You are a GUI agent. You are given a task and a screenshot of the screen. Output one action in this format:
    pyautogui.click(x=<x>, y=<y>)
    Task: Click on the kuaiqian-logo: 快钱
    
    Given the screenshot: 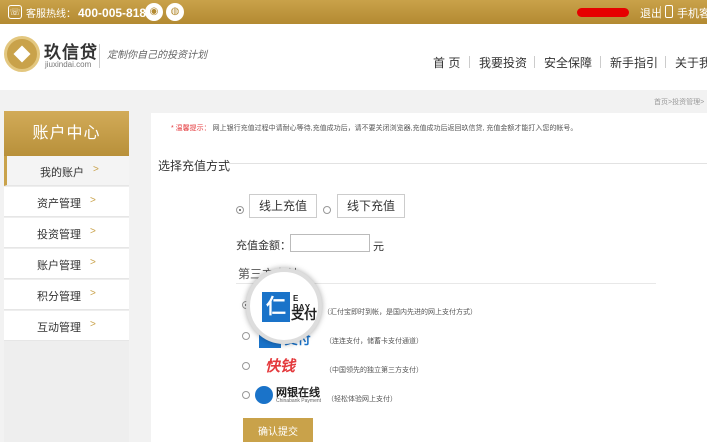 What is the action you would take?
    pyautogui.click(x=295, y=366)
    